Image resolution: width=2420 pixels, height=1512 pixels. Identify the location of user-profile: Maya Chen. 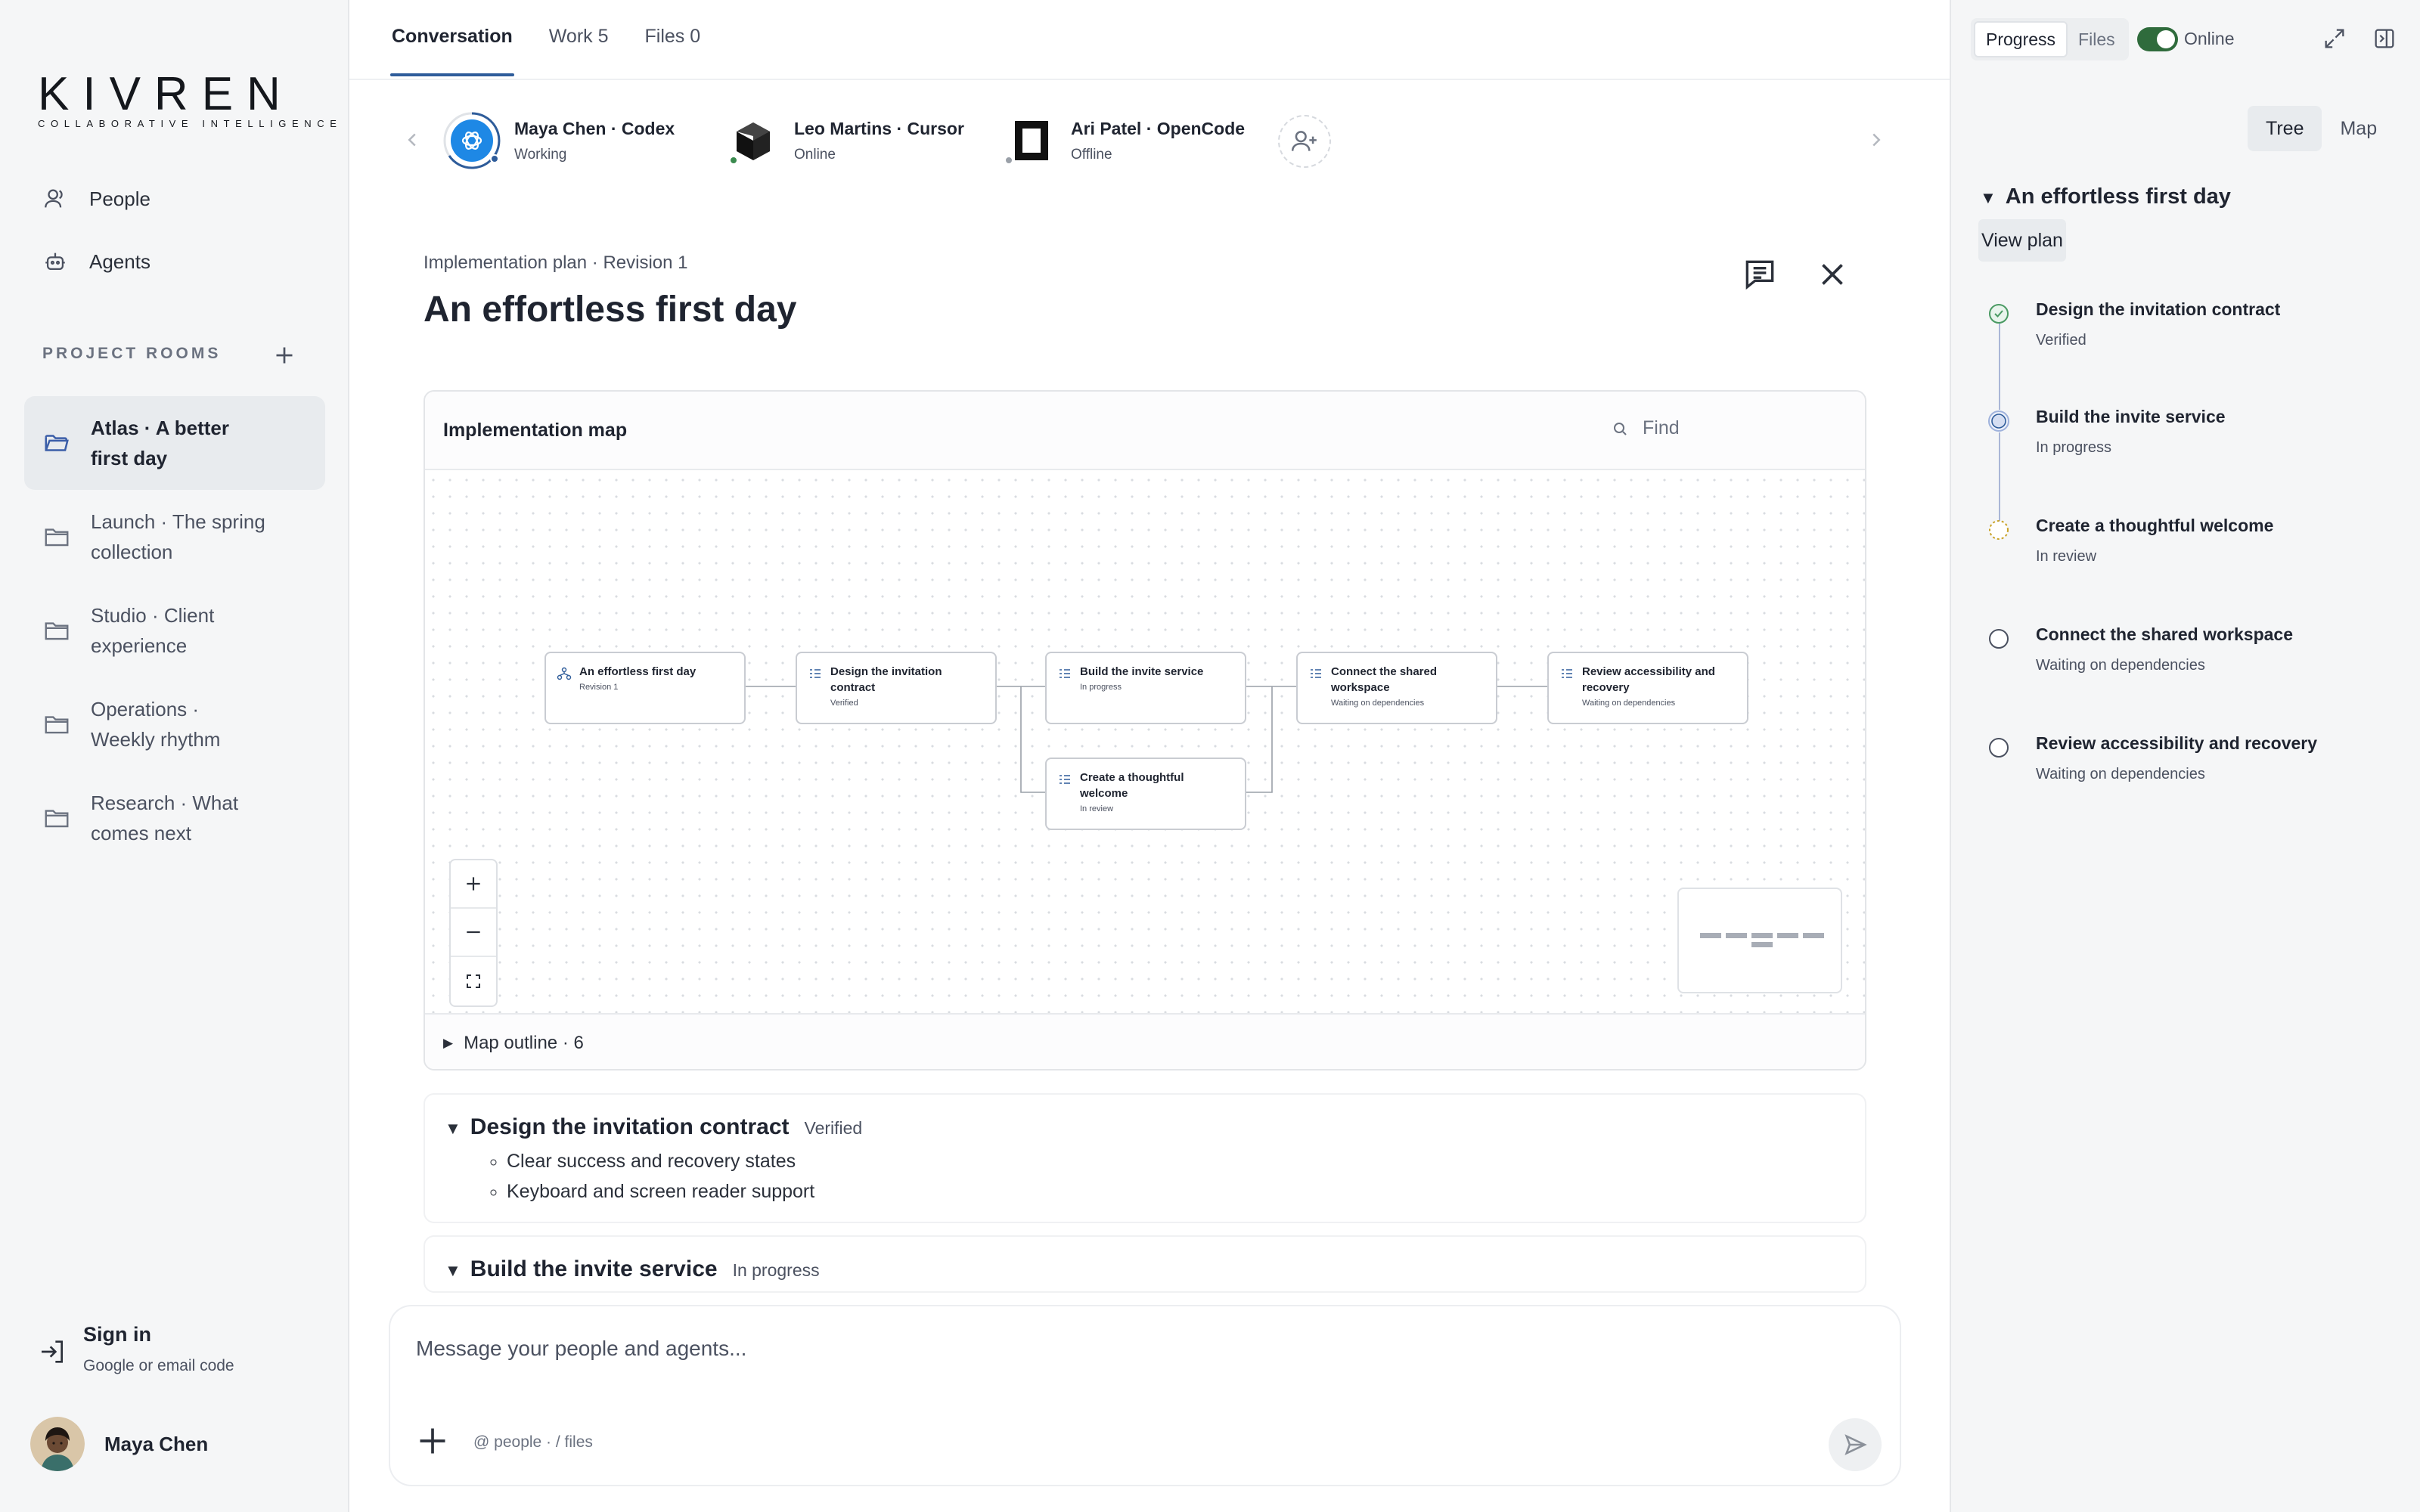
(119, 1444).